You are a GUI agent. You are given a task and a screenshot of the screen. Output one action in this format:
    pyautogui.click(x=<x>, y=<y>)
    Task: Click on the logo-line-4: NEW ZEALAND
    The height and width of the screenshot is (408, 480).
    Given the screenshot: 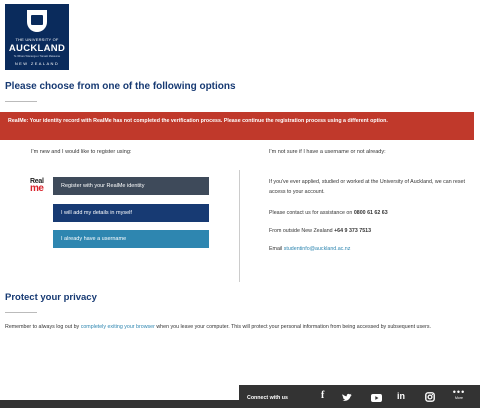 What is the action you would take?
    pyautogui.click(x=37, y=63)
    